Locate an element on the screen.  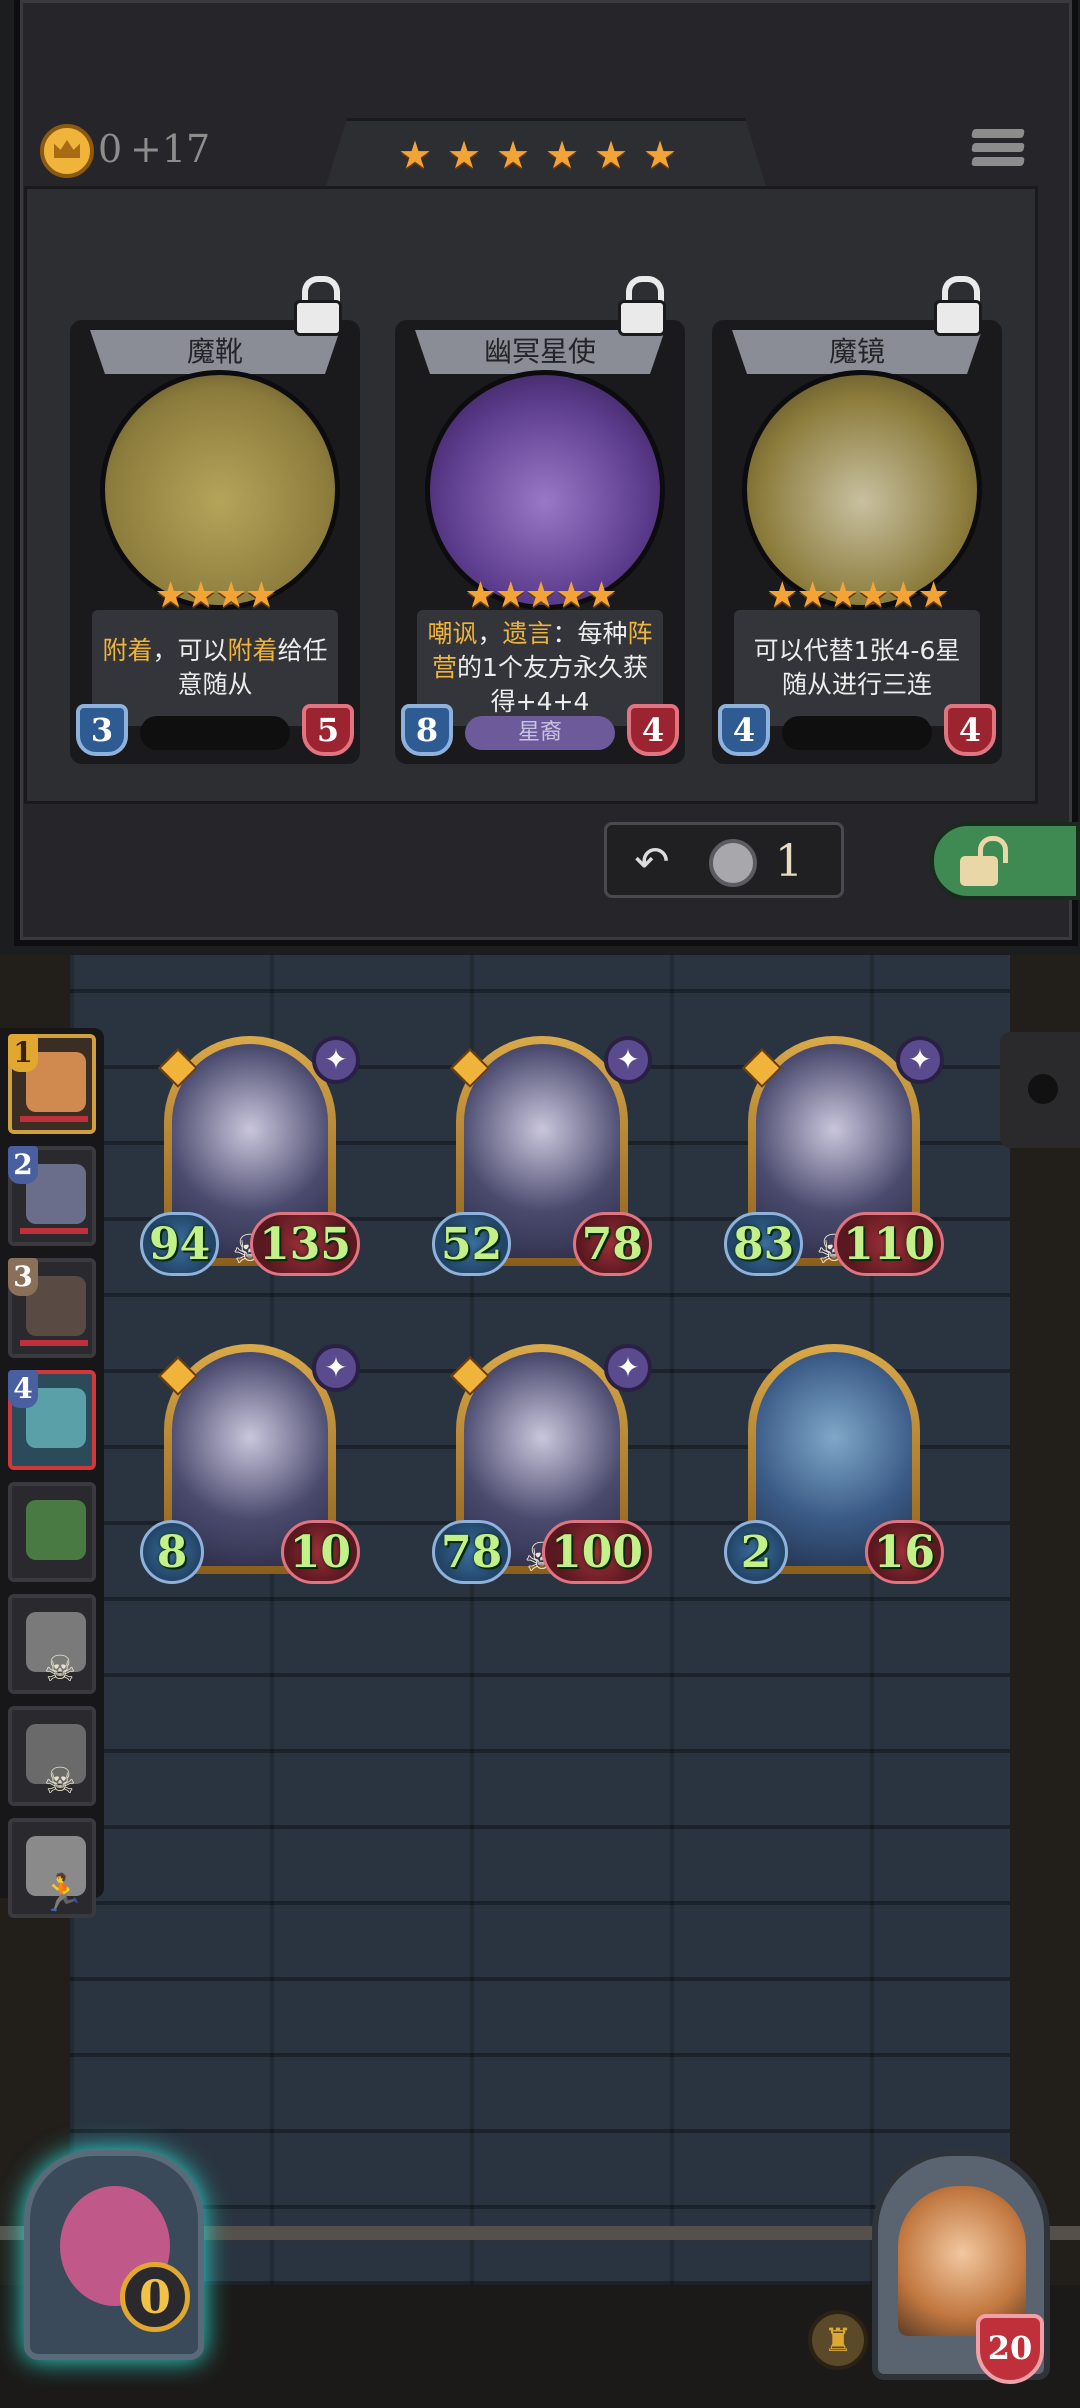
card-name: 魔镜 is located at coordinates (856, 351).